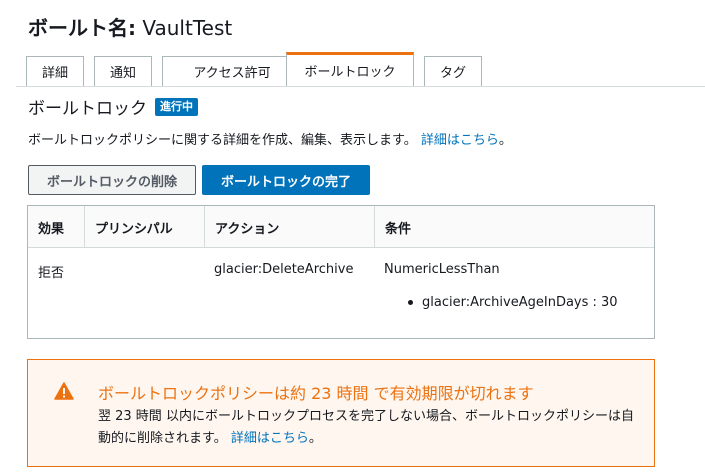 The image size is (705, 476). What do you see at coordinates (316, 393) in the screenshot?
I see `alert-title: ボールトロックポリシーは約 23 時間 で有効期限が切れます` at bounding box center [316, 393].